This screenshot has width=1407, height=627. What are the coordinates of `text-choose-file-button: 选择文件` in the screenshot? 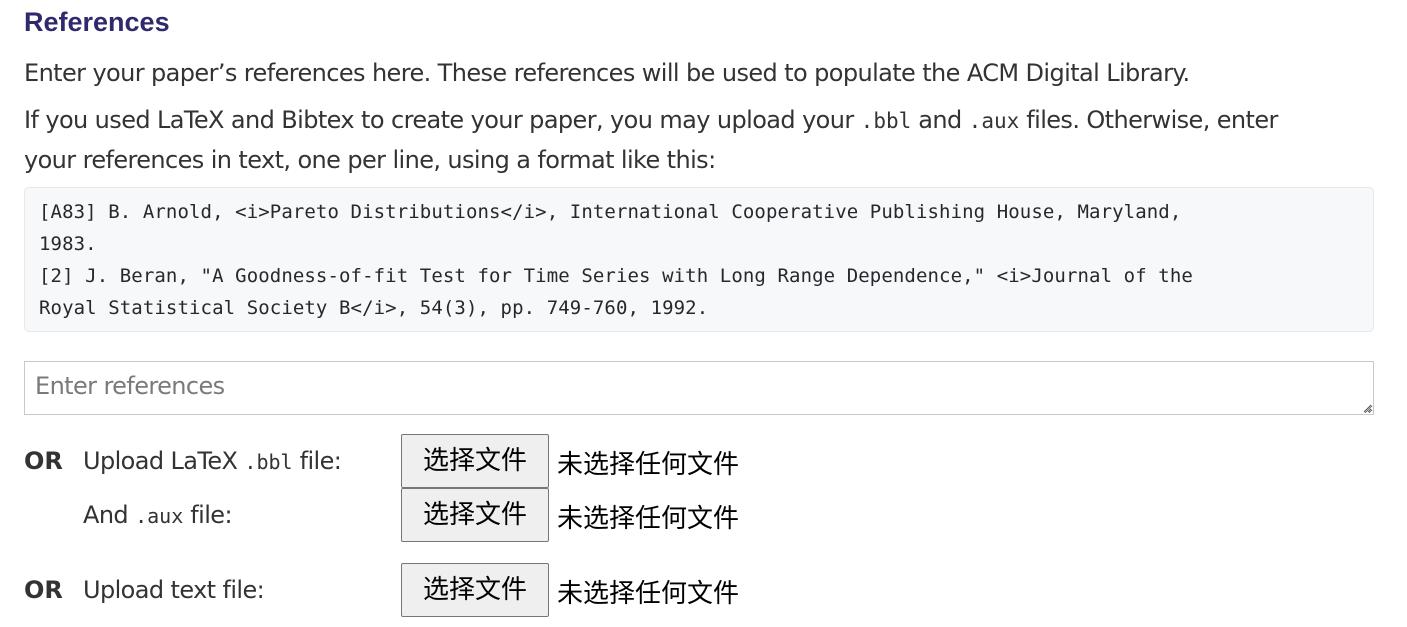 It's located at (475, 590).